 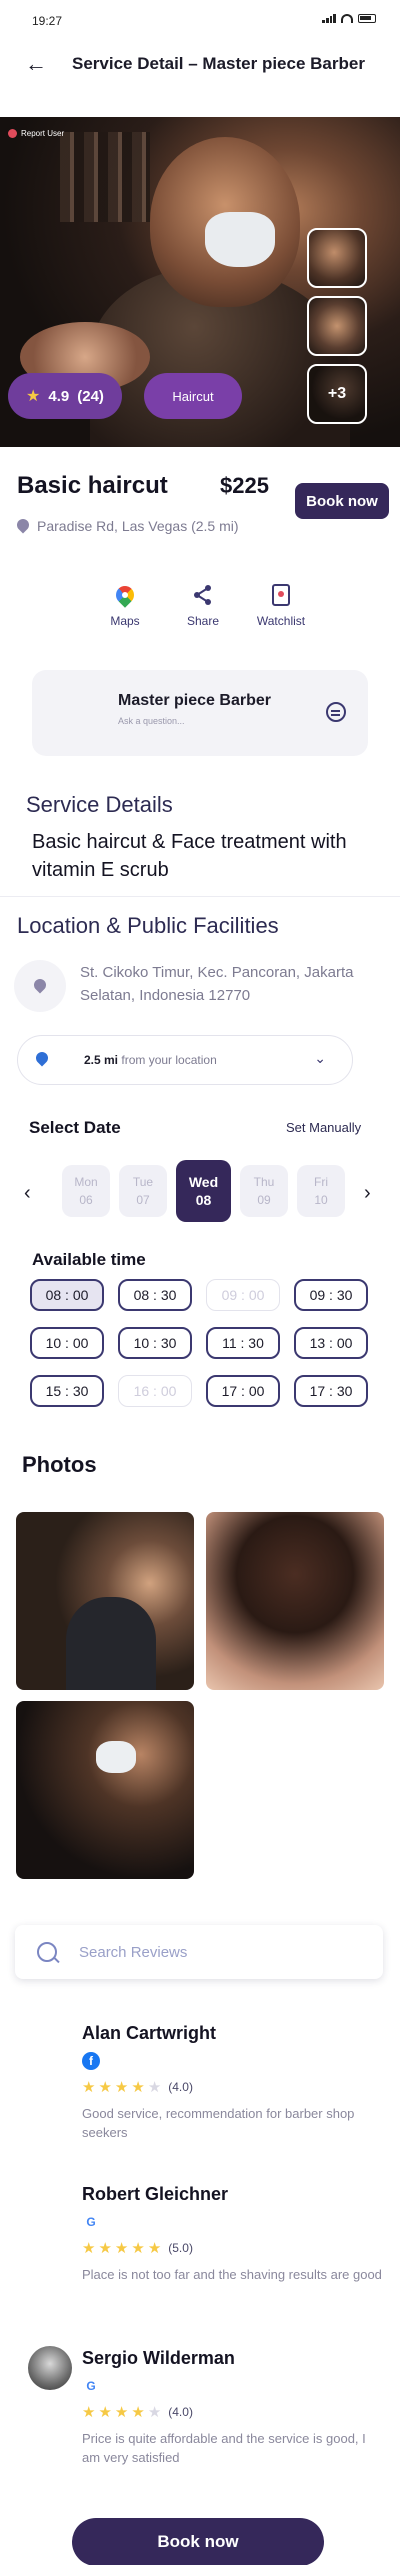 I want to click on share-icon, so click(x=203, y=595).